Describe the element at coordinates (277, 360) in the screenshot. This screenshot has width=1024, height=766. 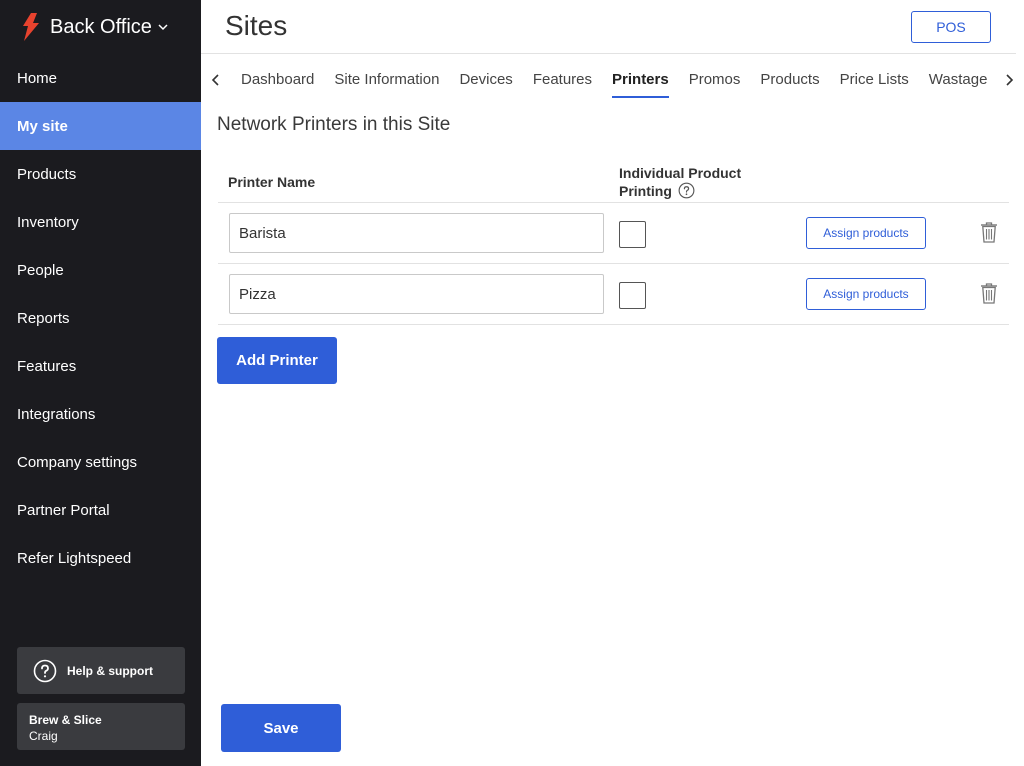
I see `add-printer-button: Add Printer` at that location.